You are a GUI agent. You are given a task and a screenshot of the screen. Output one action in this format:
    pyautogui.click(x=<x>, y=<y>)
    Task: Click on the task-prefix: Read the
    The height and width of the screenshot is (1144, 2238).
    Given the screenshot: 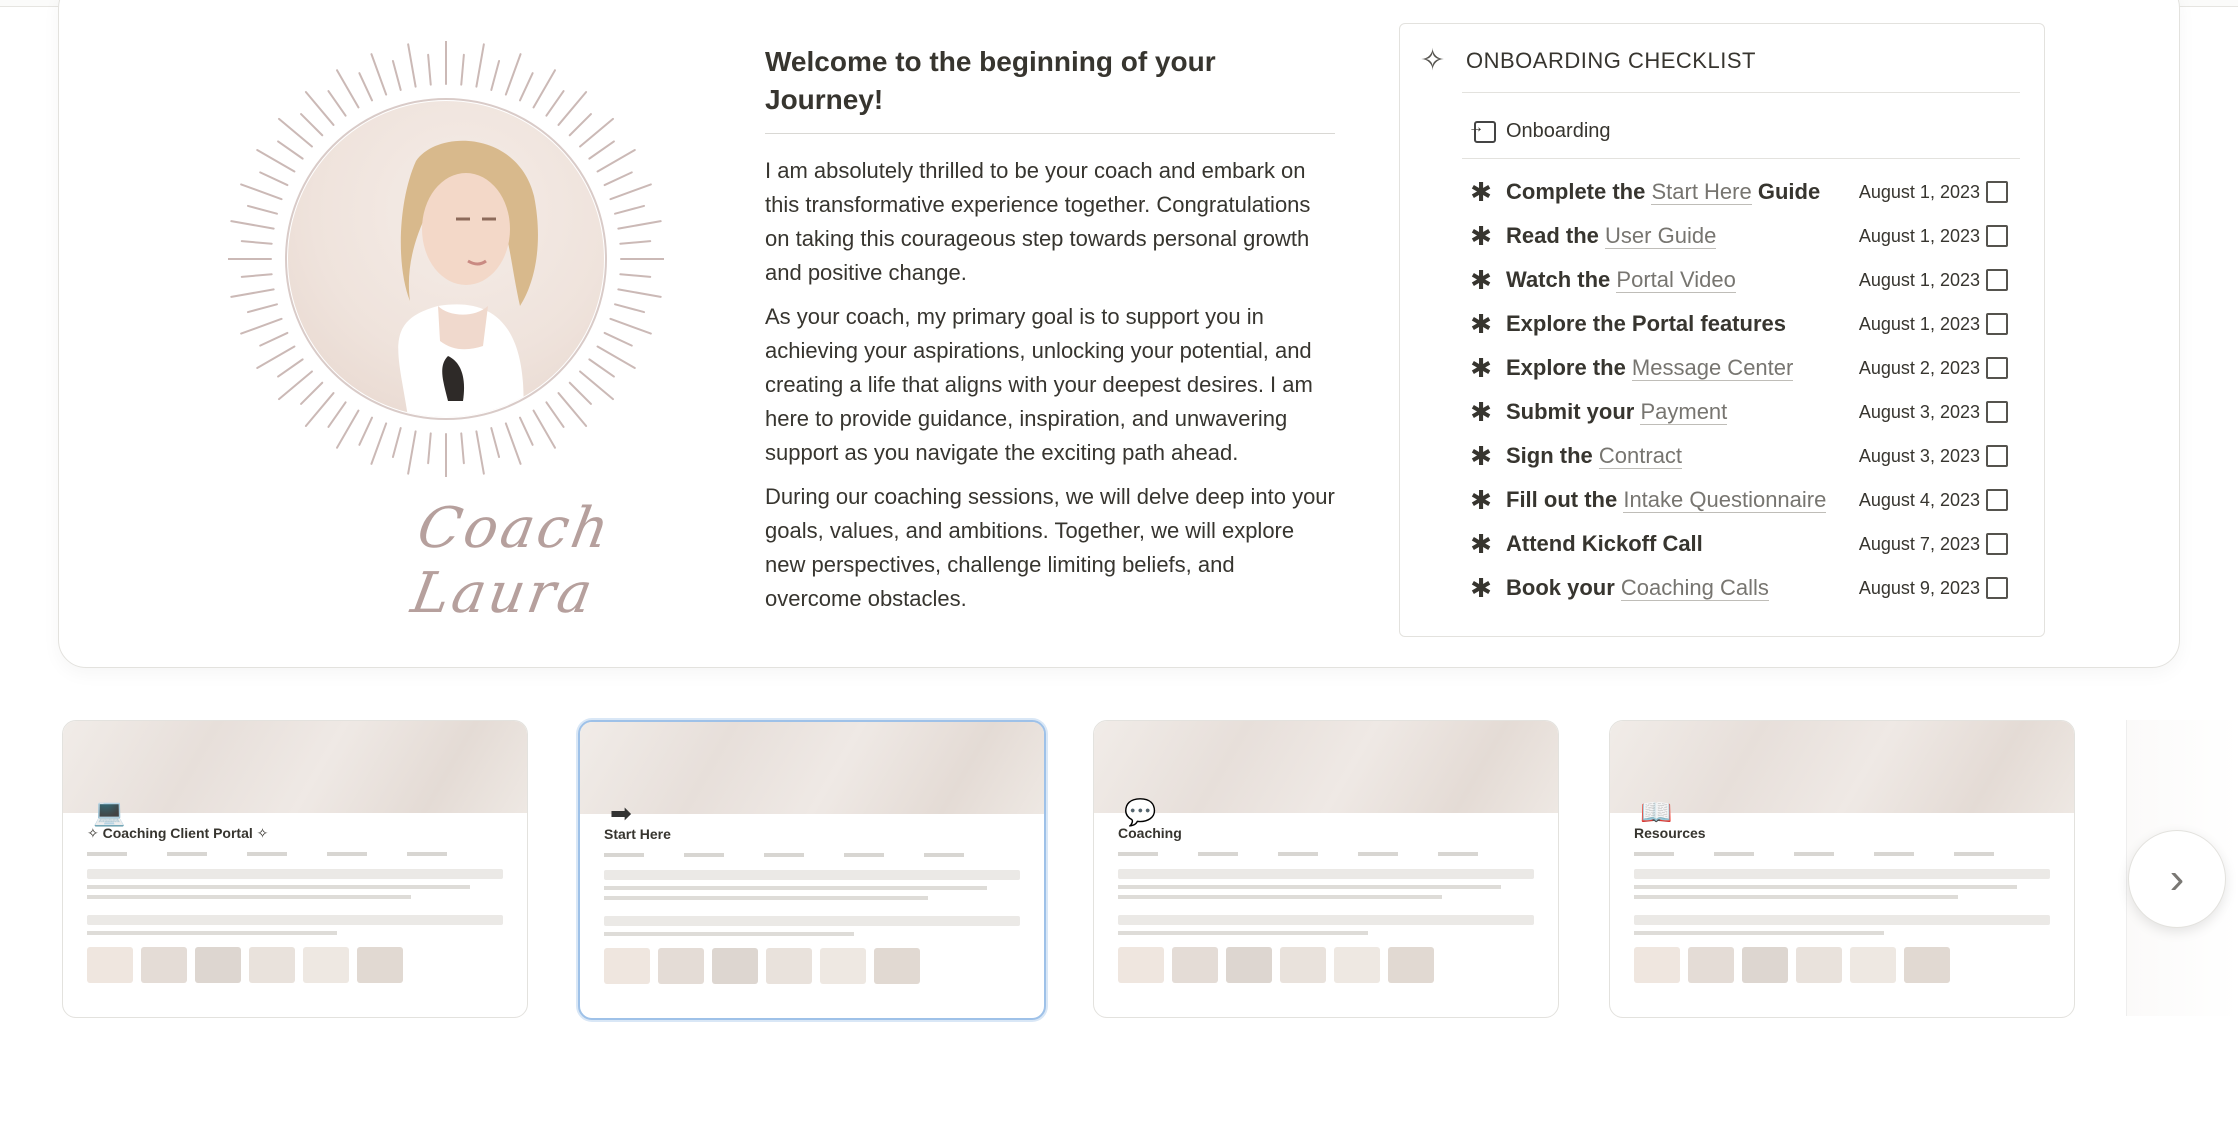 What is the action you would take?
    pyautogui.click(x=1556, y=235)
    